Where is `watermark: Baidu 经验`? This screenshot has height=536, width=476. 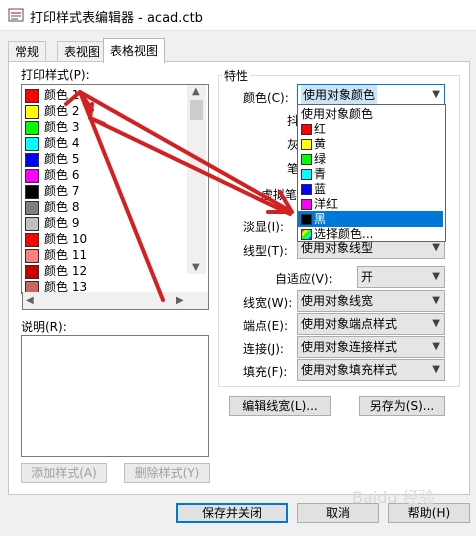
watermark: Baidu 经验 is located at coordinates (393, 497).